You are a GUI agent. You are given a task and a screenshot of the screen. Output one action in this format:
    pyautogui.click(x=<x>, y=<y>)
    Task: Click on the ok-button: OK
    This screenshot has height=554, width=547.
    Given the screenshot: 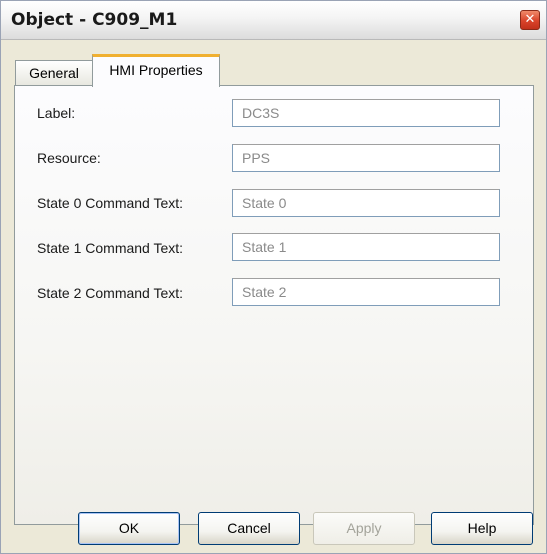 What is the action you would take?
    pyautogui.click(x=129, y=528)
    